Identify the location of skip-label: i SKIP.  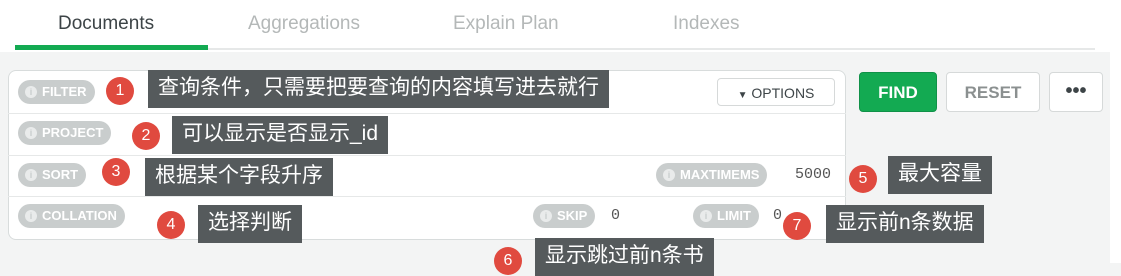
(564, 216).